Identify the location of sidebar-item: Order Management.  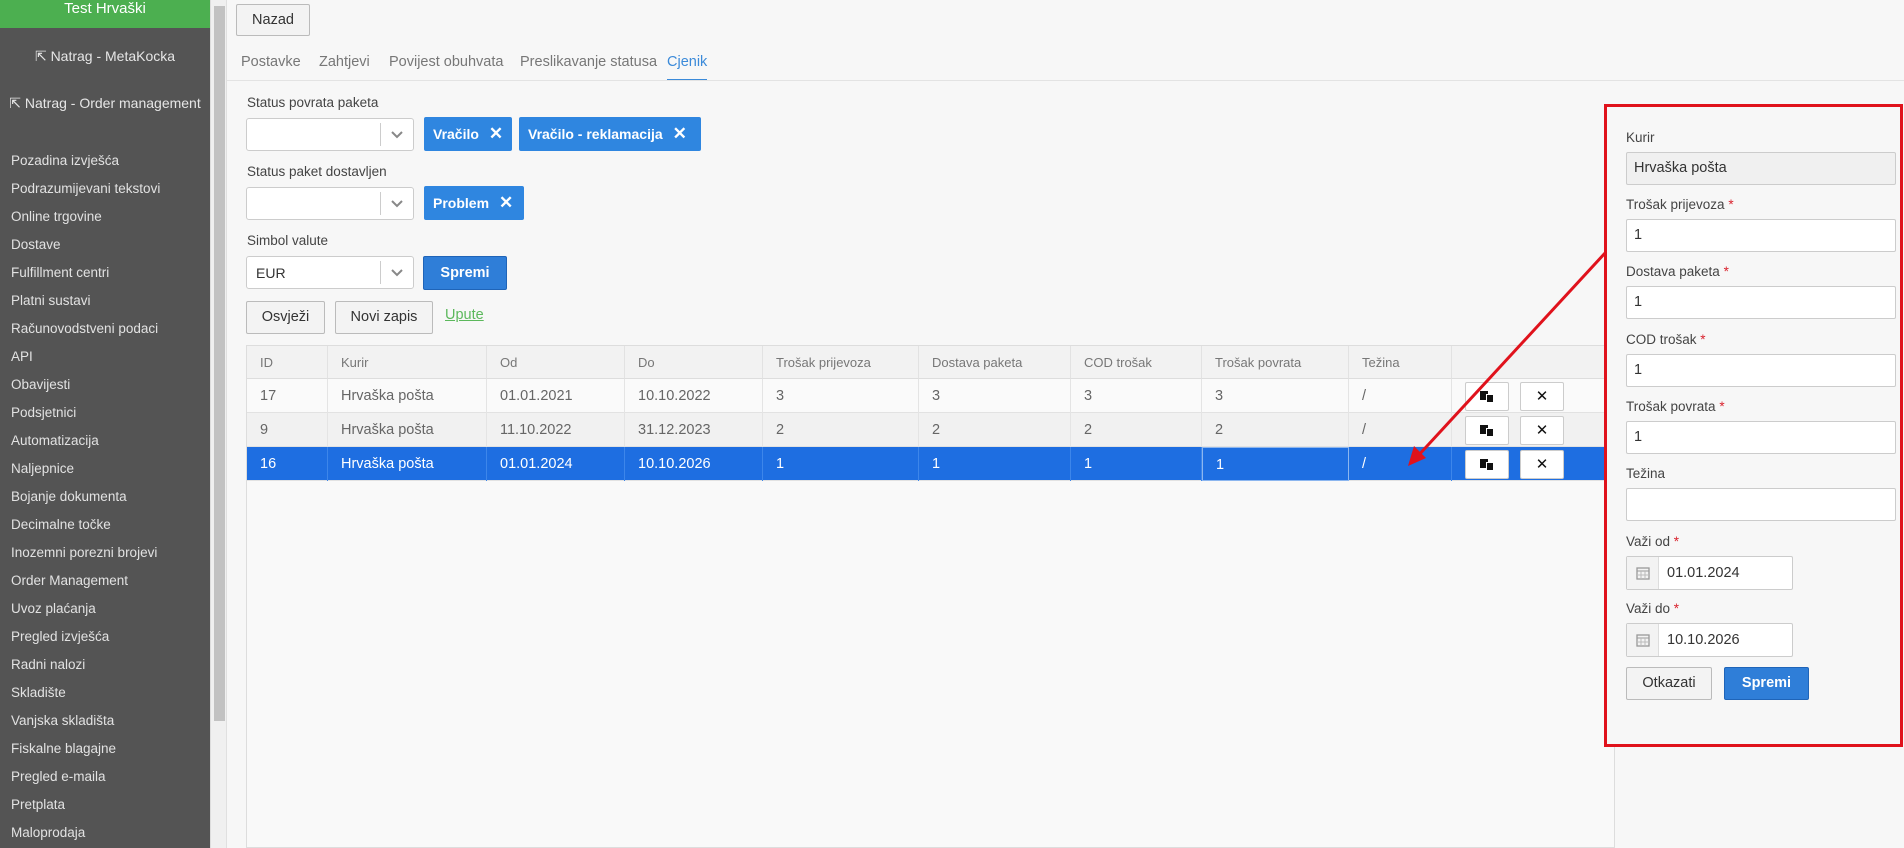
(85, 586).